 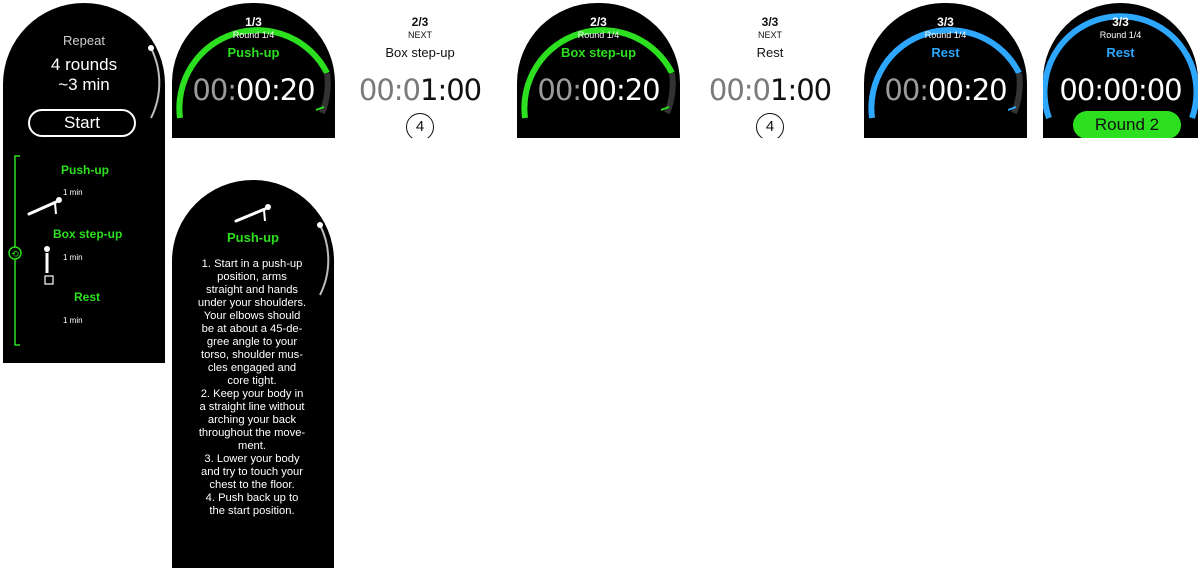 I want to click on timer: 00:00:00, so click(x=1120, y=90).